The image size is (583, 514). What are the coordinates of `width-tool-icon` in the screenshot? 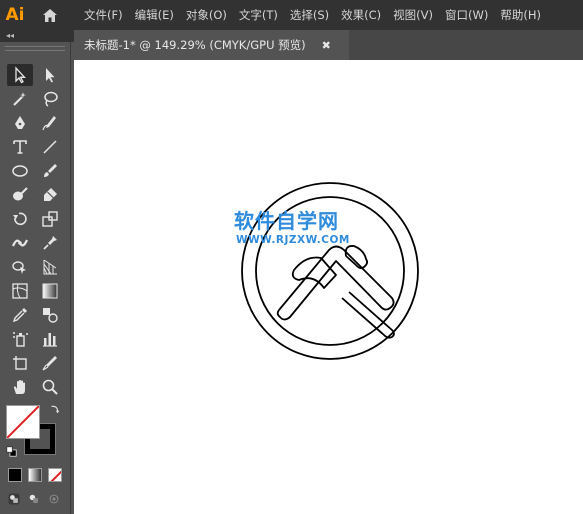 It's located at (20, 243).